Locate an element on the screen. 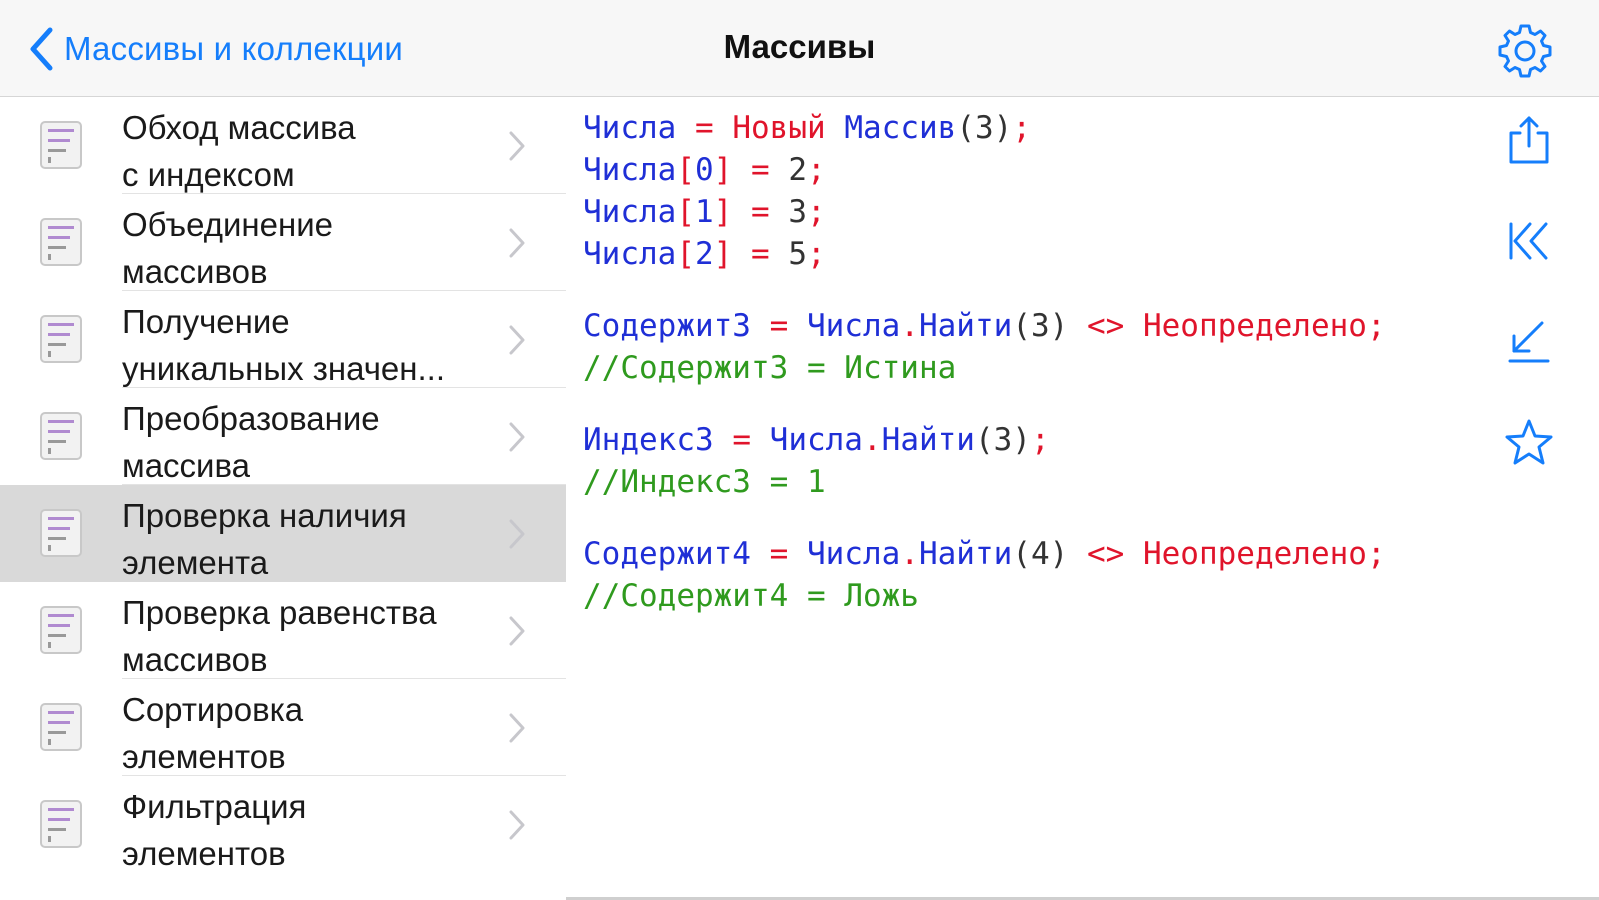 The height and width of the screenshot is (900, 1599). list-item-label: Обход массива с индексом is located at coordinates (239, 151).